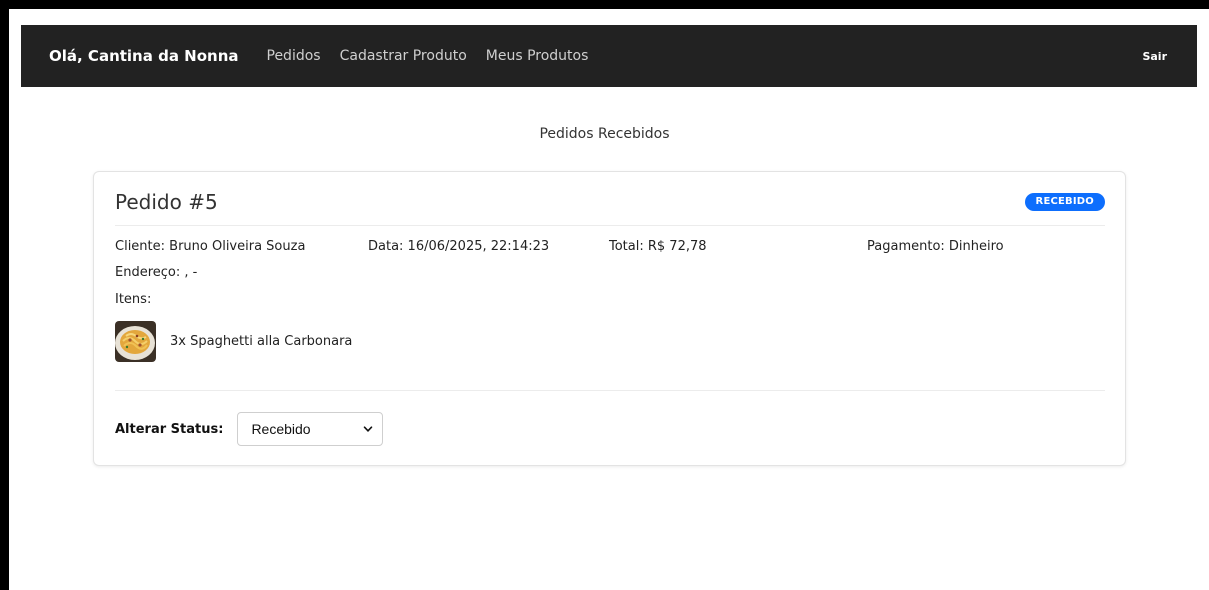 The width and height of the screenshot is (1209, 590). I want to click on list-item: 3x Spaghetti alla Carbonara, so click(233, 341).